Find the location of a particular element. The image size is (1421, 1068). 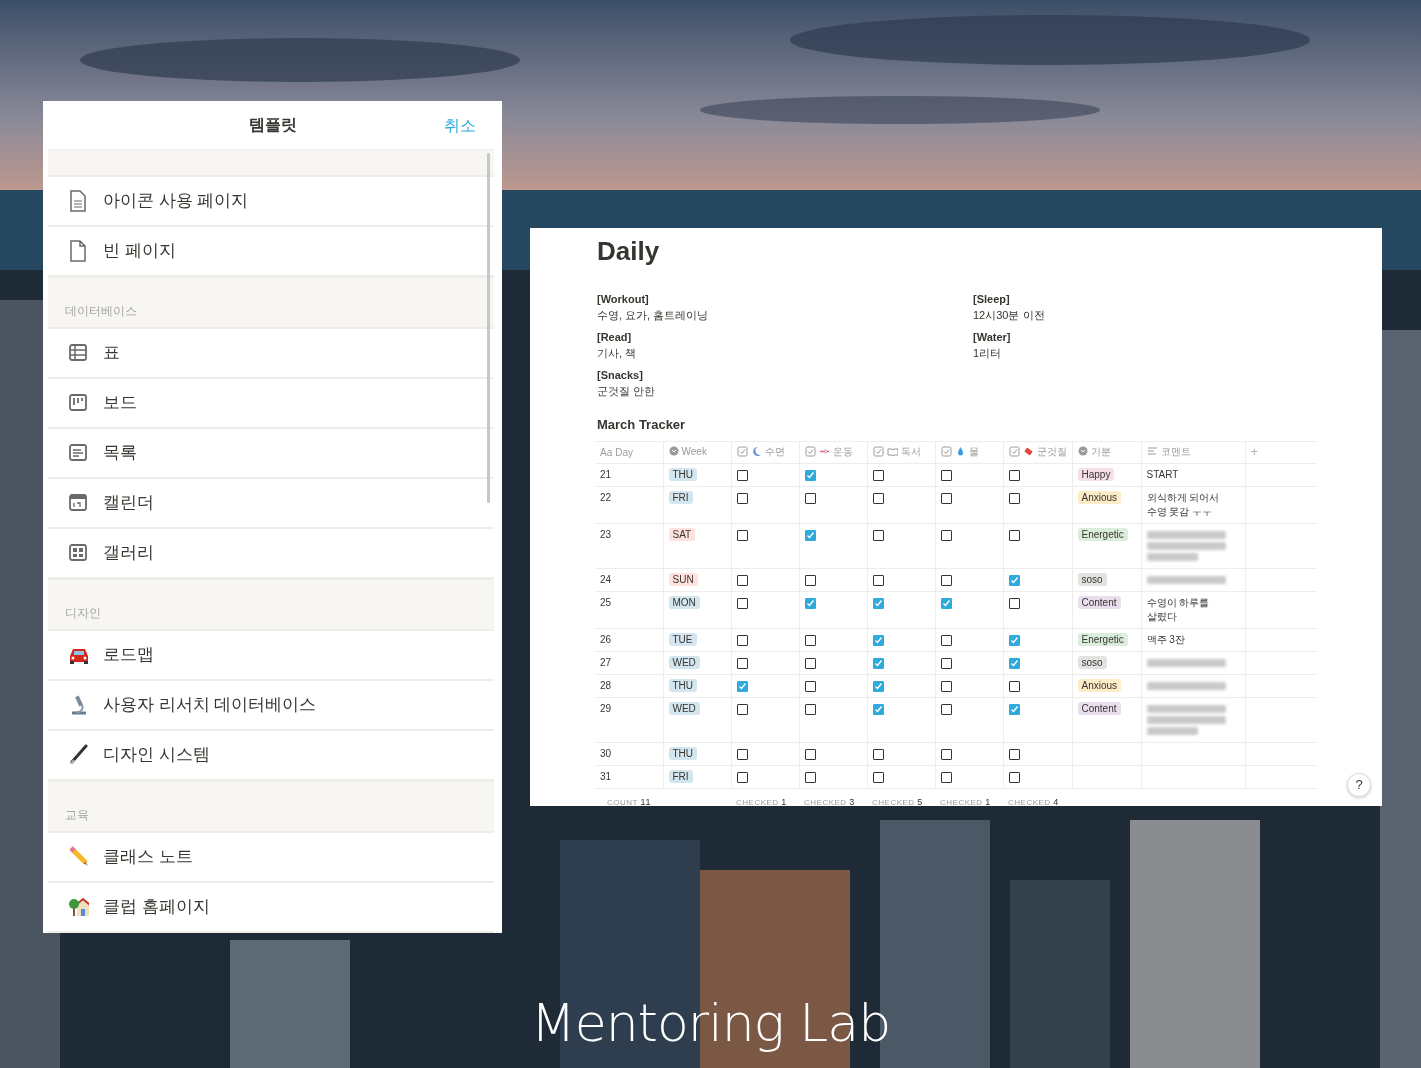

comment-text: 외식하게 되어서 수영 못감 ㅜㅜ is located at coordinates (1183, 504).